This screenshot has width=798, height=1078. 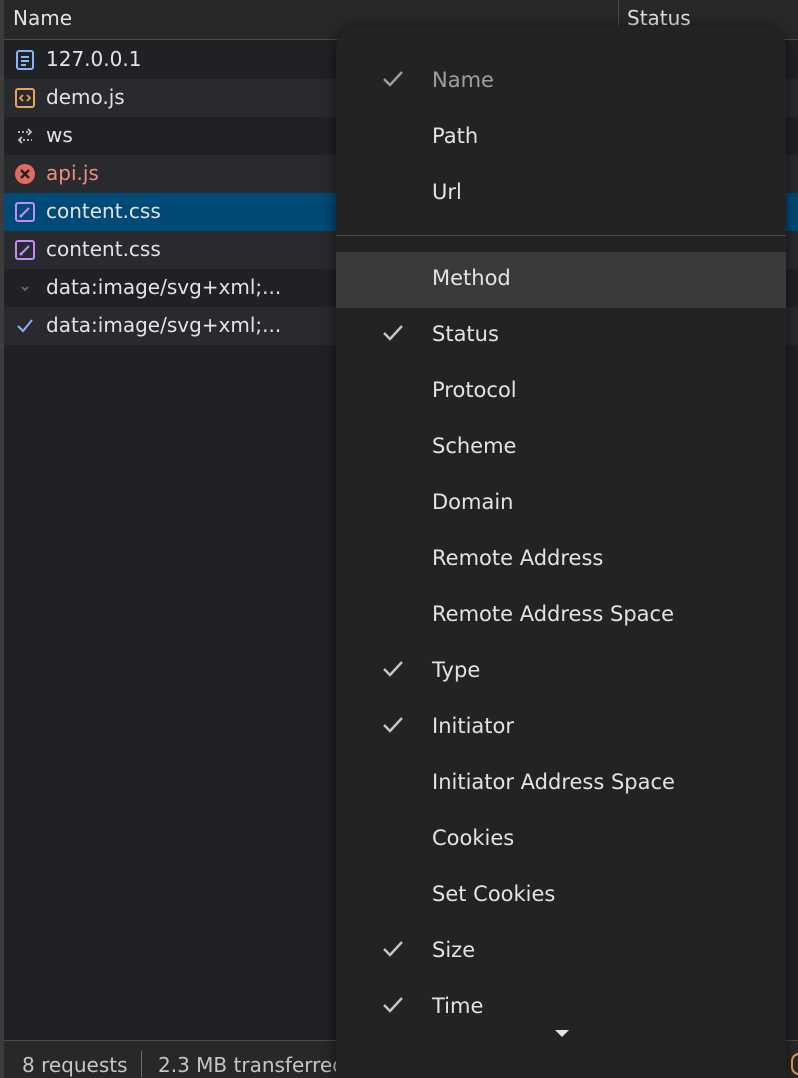 I want to click on menu-item-scheme: Scheme, so click(x=561, y=448).